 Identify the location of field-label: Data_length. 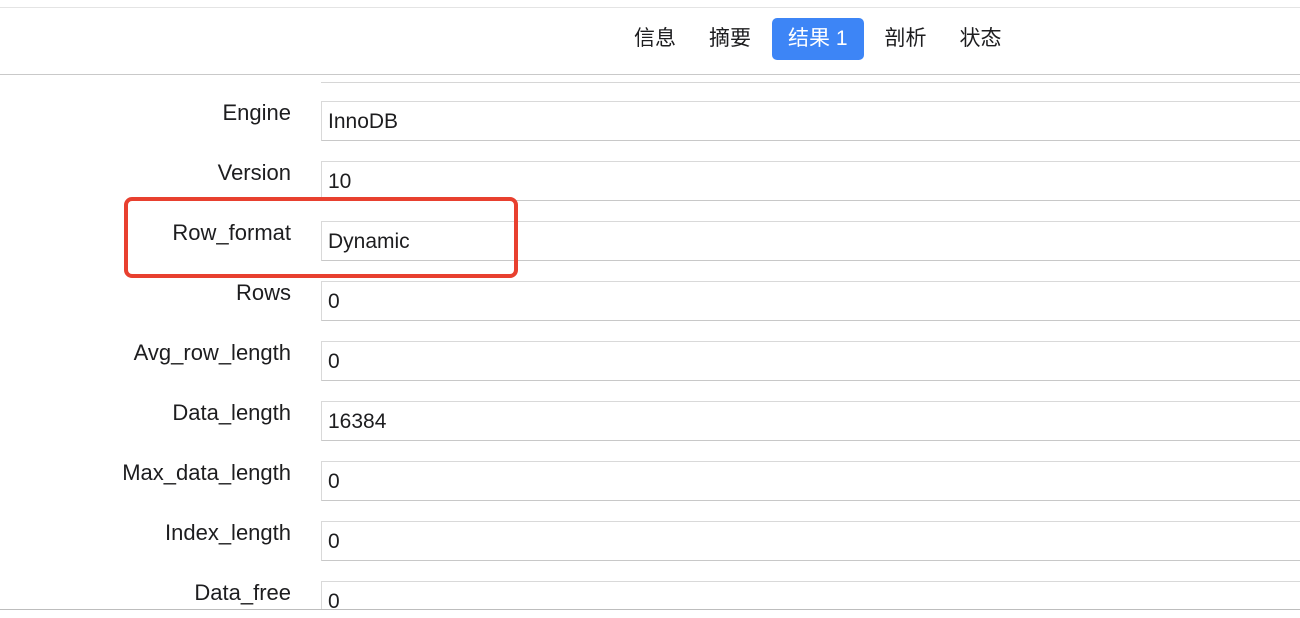
(231, 412).